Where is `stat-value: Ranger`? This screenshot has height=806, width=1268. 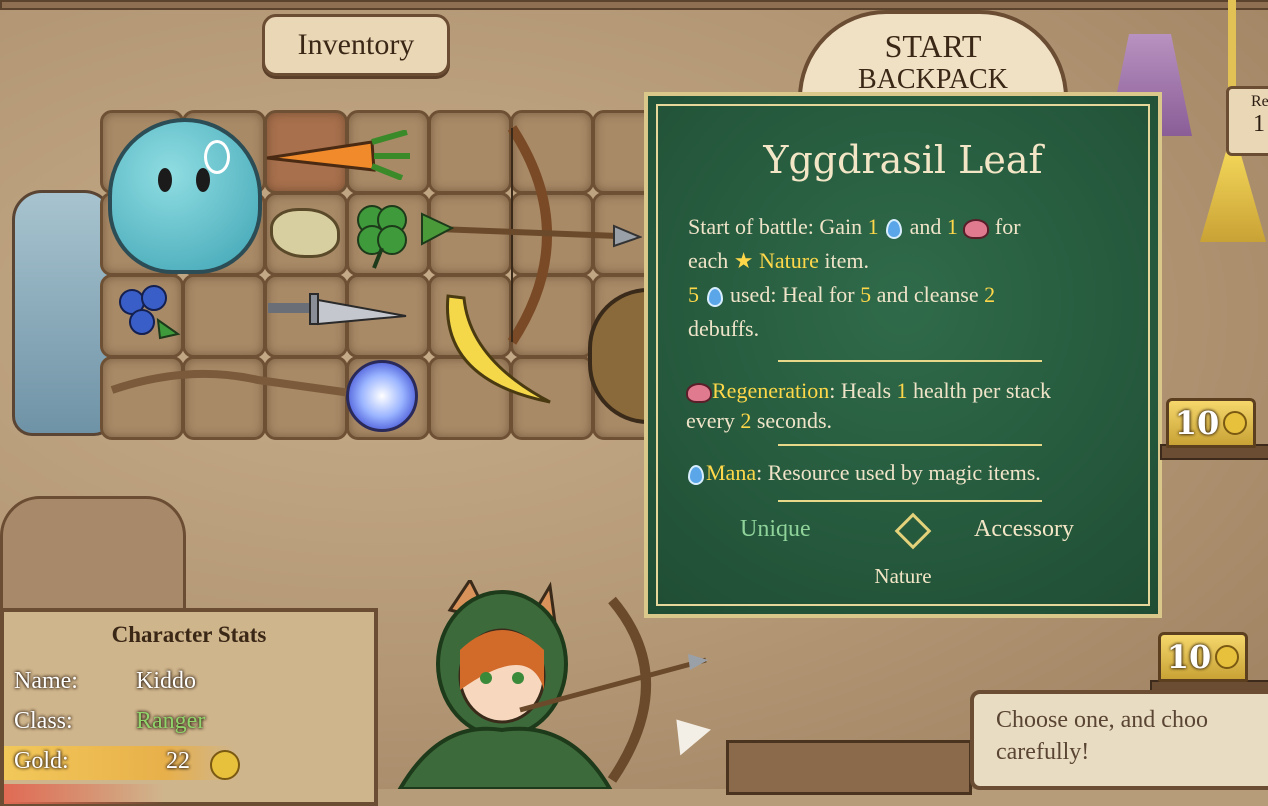
stat-value: Ranger is located at coordinates (171, 721).